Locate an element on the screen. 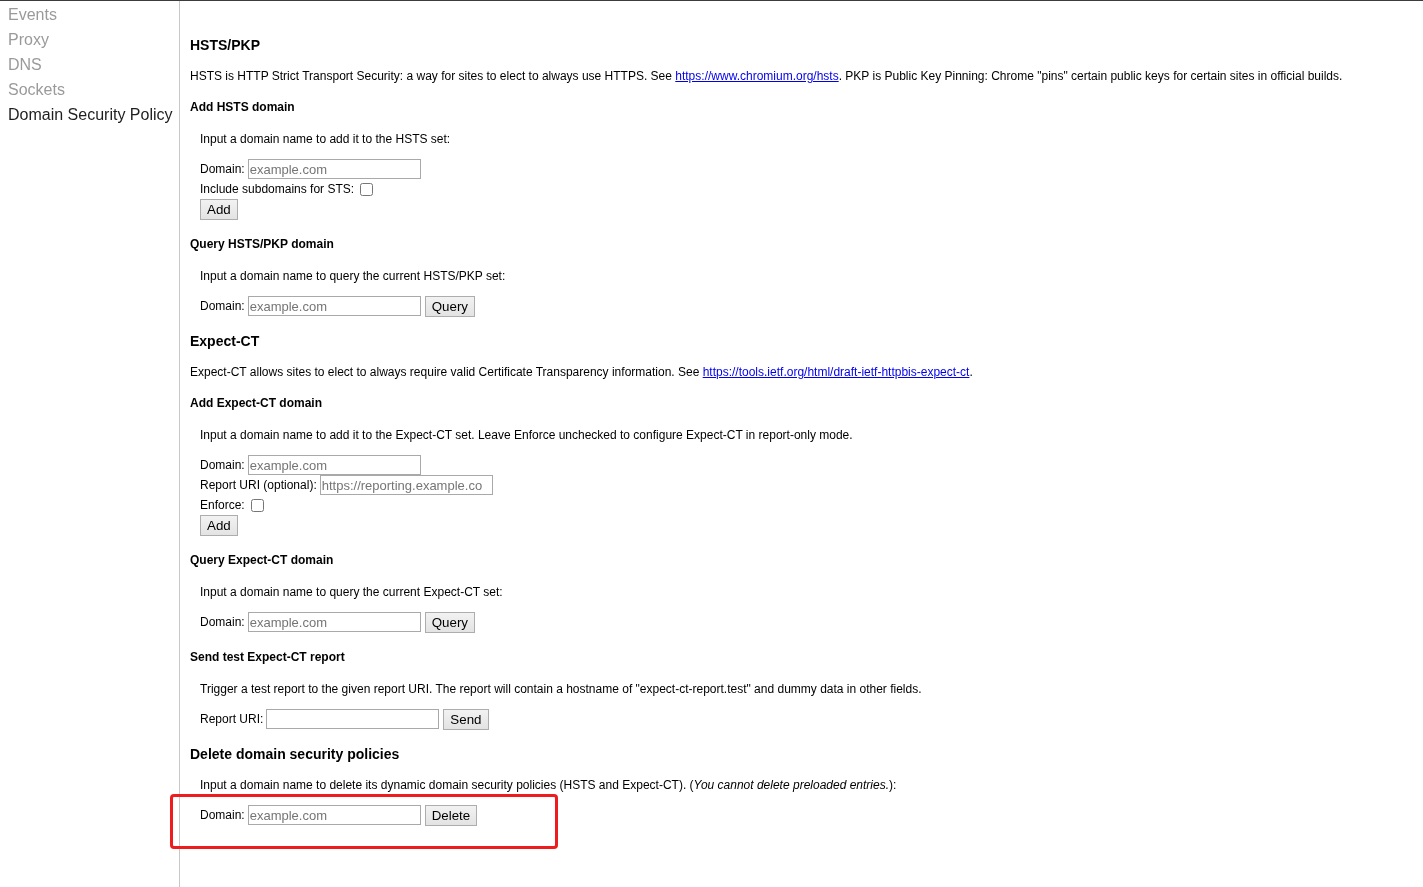 The width and height of the screenshot is (1423, 887). field-label: Include subdomains for STS: is located at coordinates (277, 189).